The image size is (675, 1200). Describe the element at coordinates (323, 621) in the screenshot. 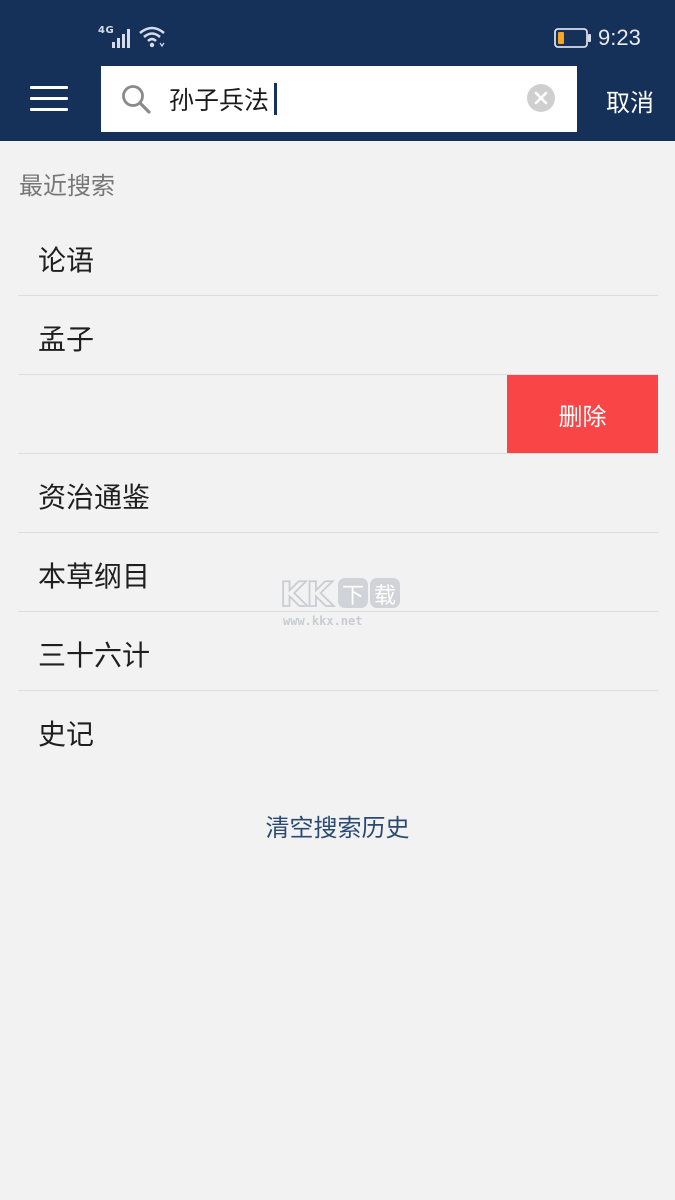

I see `watermark-url: www.kkx.net` at that location.